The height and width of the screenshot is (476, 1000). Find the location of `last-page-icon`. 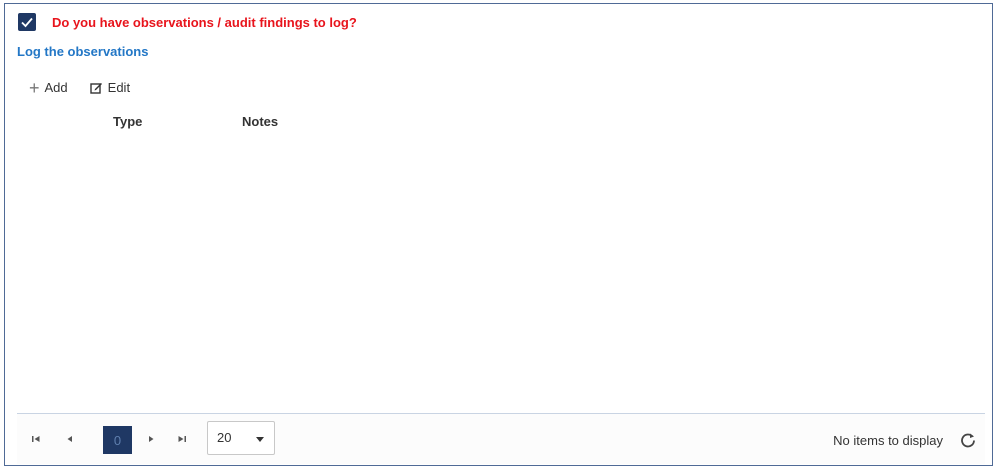

last-page-icon is located at coordinates (182, 439).